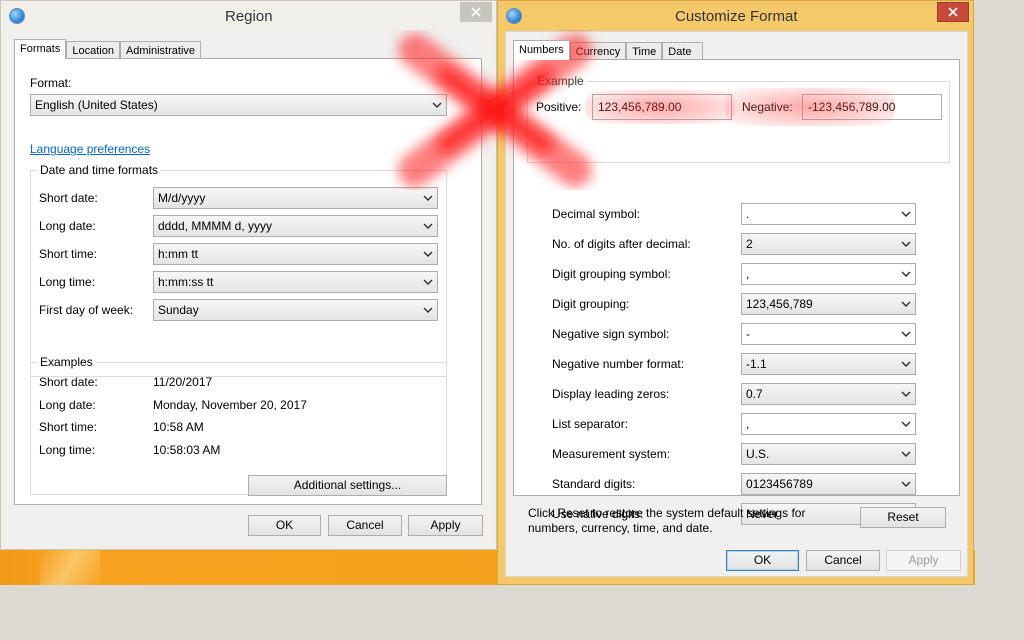 The width and height of the screenshot is (1024, 640). I want to click on first-day-value: Sunday, so click(178, 310).